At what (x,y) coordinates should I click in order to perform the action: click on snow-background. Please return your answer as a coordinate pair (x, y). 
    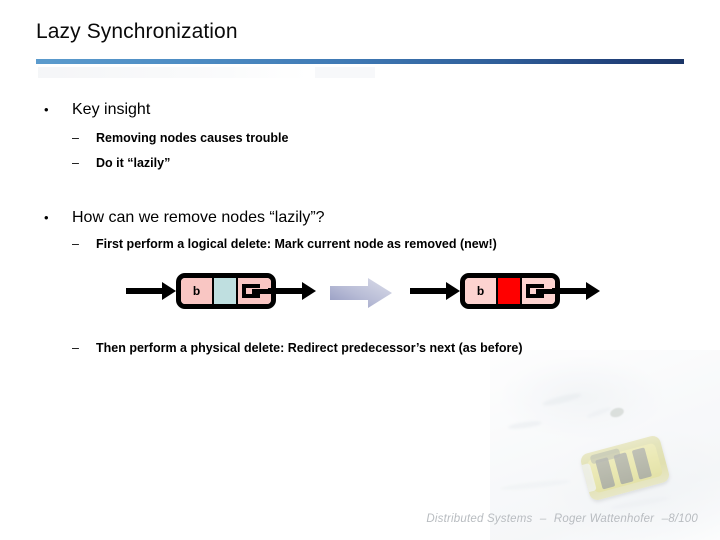
    Looking at the image, I should click on (605, 445).